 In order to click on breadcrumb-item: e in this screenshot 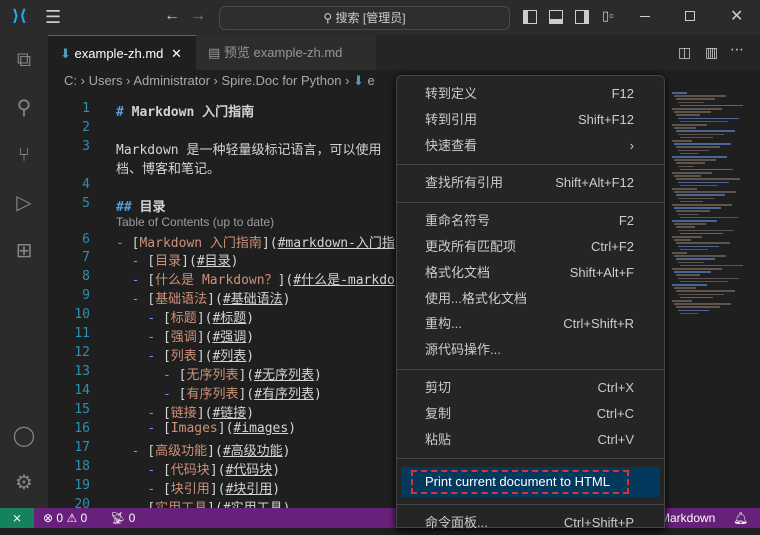, I will do `click(371, 80)`.